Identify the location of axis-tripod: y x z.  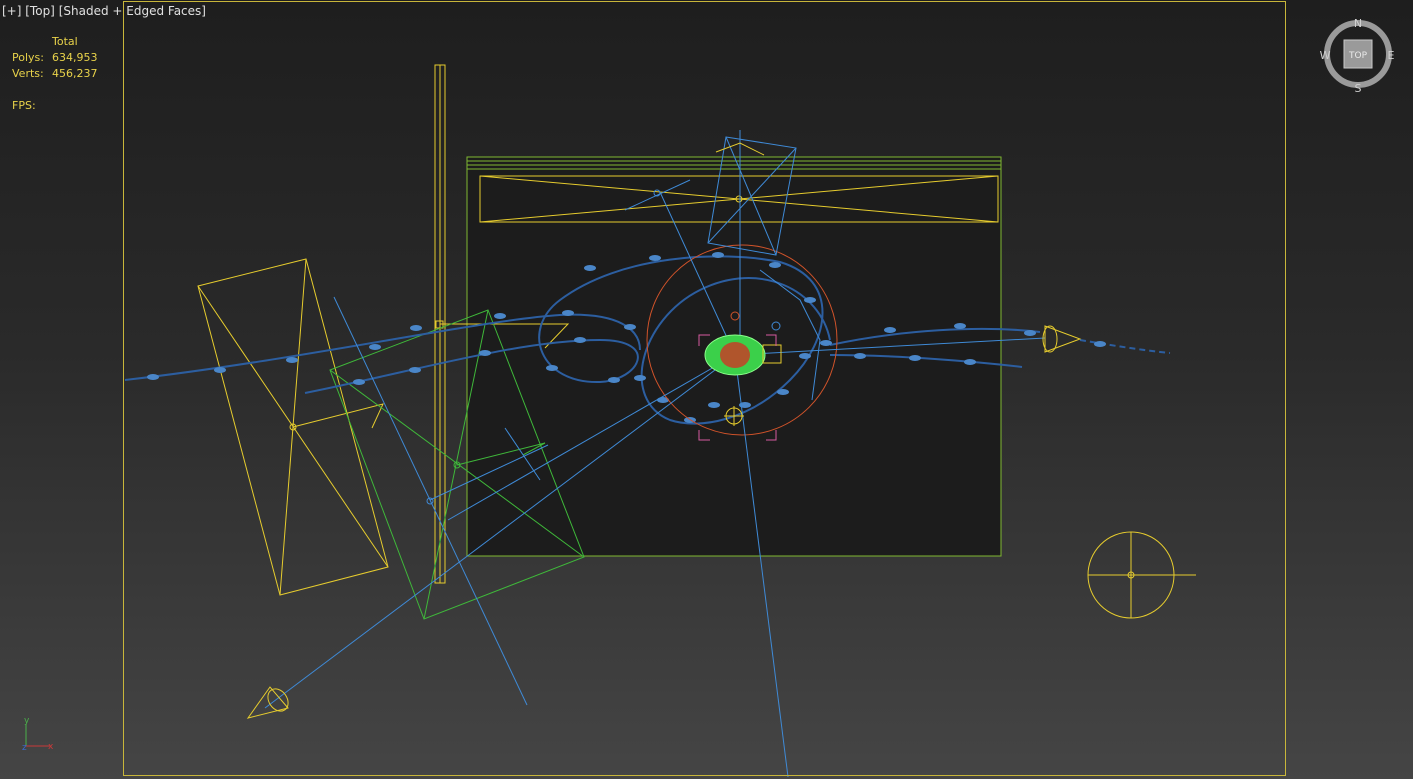
(38, 734).